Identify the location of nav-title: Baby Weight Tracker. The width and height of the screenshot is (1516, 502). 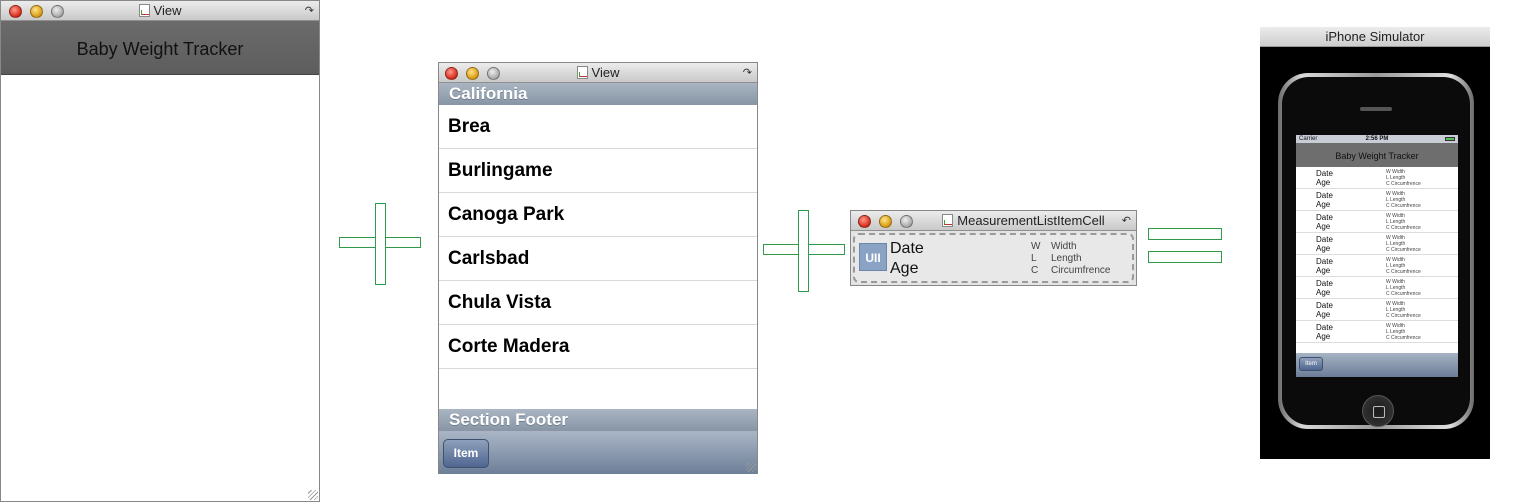
(160, 49).